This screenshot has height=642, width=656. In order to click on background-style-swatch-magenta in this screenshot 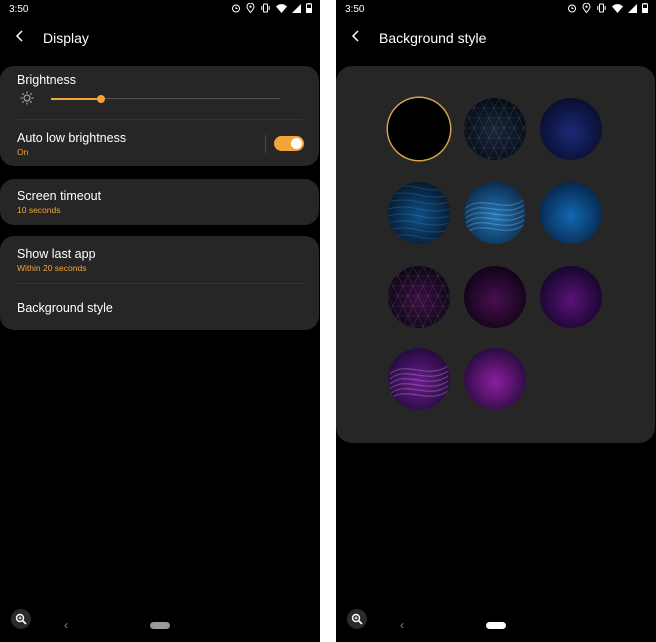, I will do `click(495, 379)`.